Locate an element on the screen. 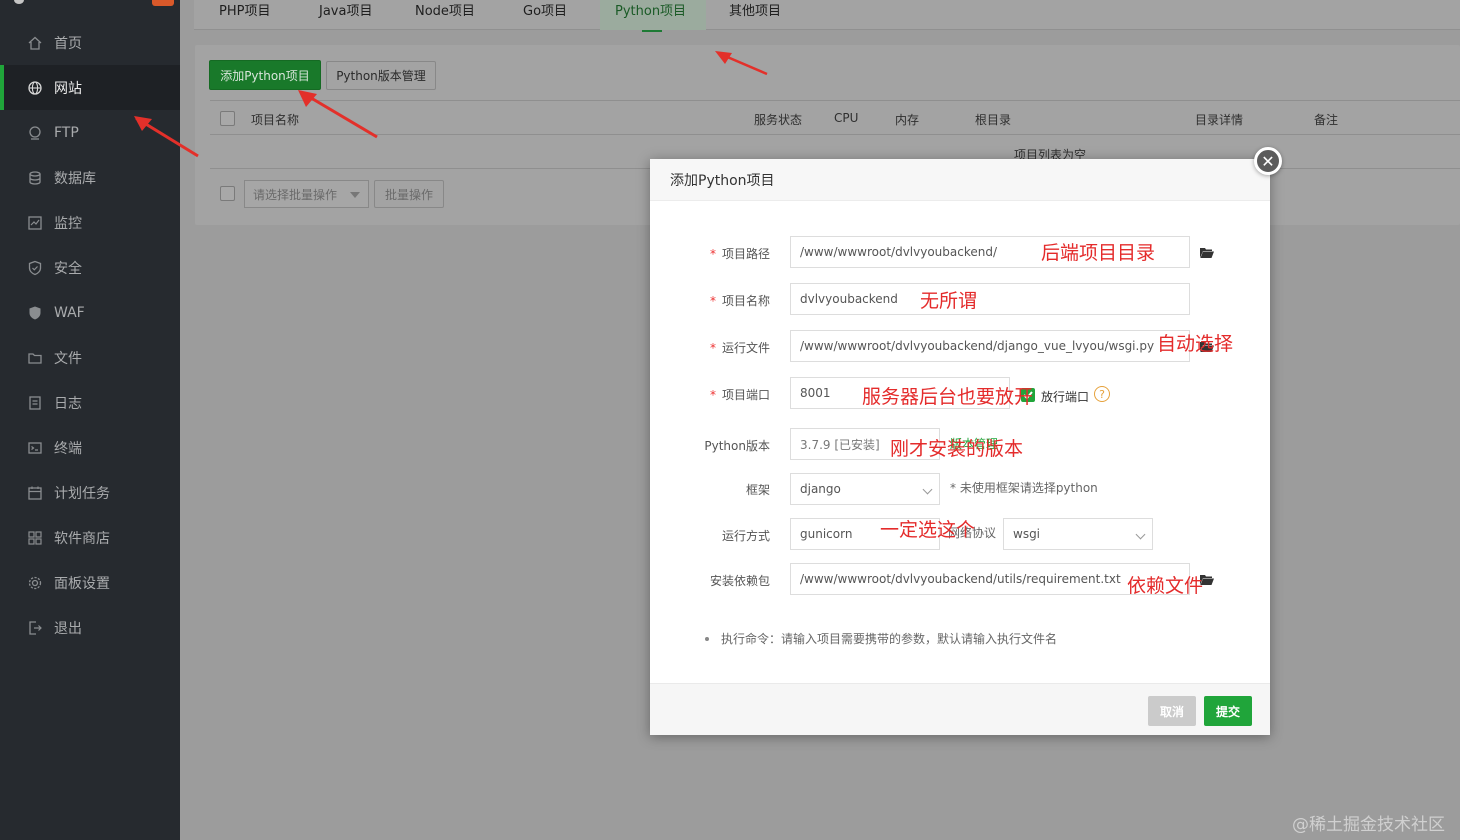  select-all-checkbox is located at coordinates (227, 118).